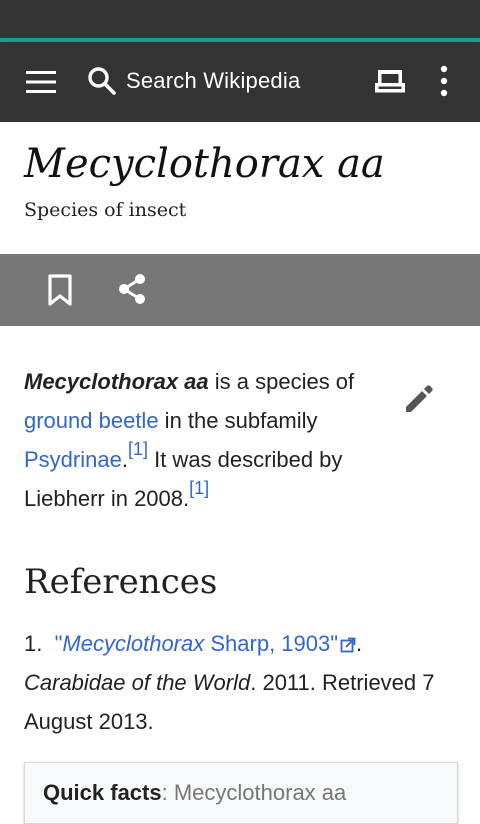 The height and width of the screenshot is (824, 480). What do you see at coordinates (205, 643) in the screenshot?
I see `reference-link: "Mecyclothorax Sharp, 1903"` at bounding box center [205, 643].